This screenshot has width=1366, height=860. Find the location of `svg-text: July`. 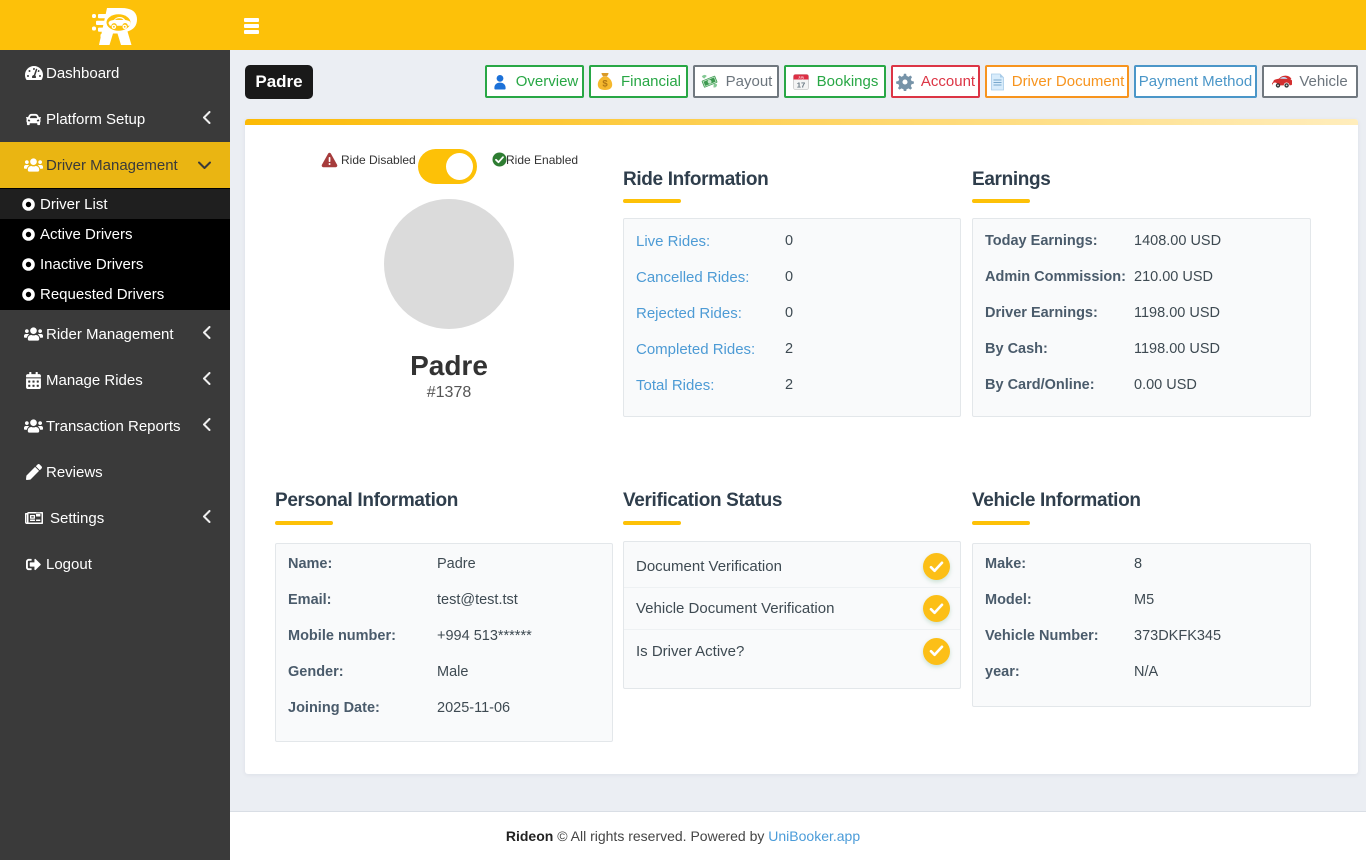

svg-text: July is located at coordinates (801, 77).